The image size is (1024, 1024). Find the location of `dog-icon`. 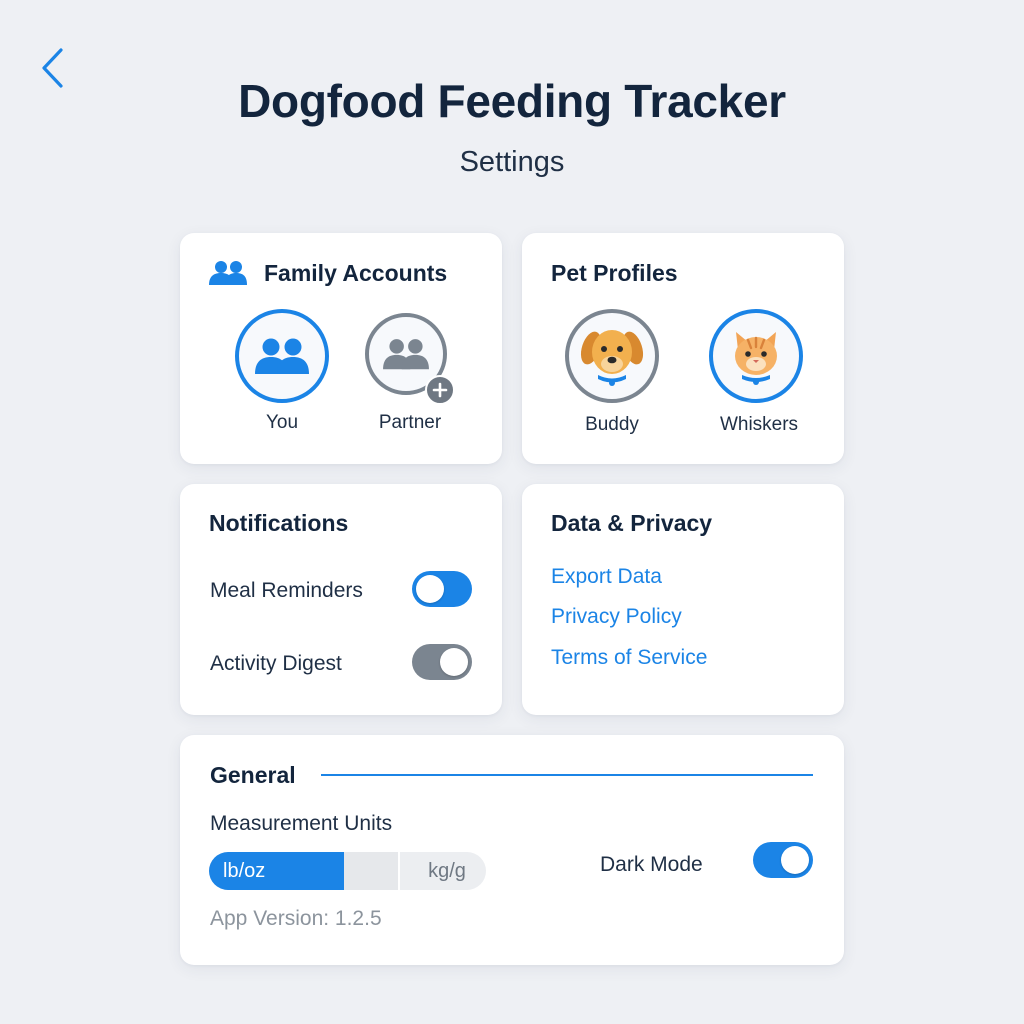

dog-icon is located at coordinates (612, 358).